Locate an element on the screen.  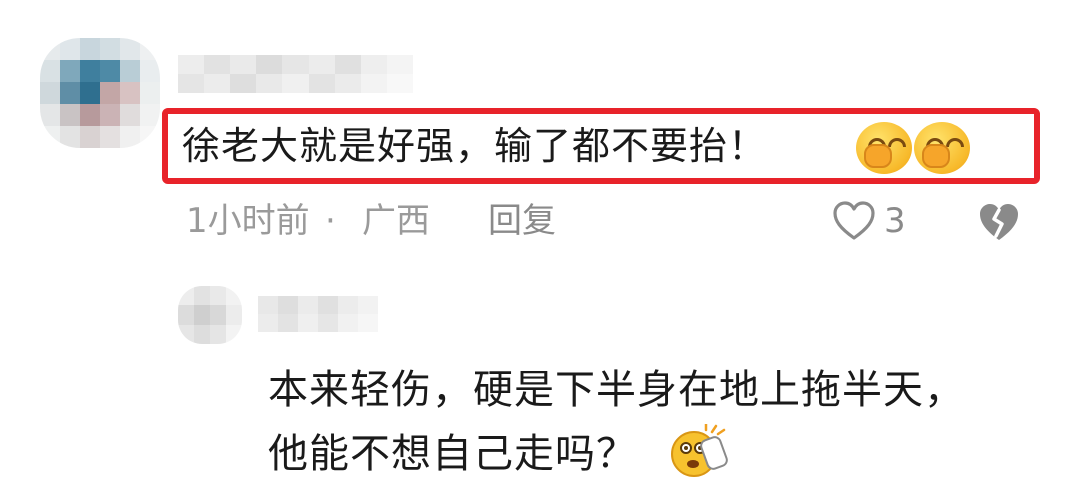
avatar-reply-commenter is located at coordinates (210, 315).